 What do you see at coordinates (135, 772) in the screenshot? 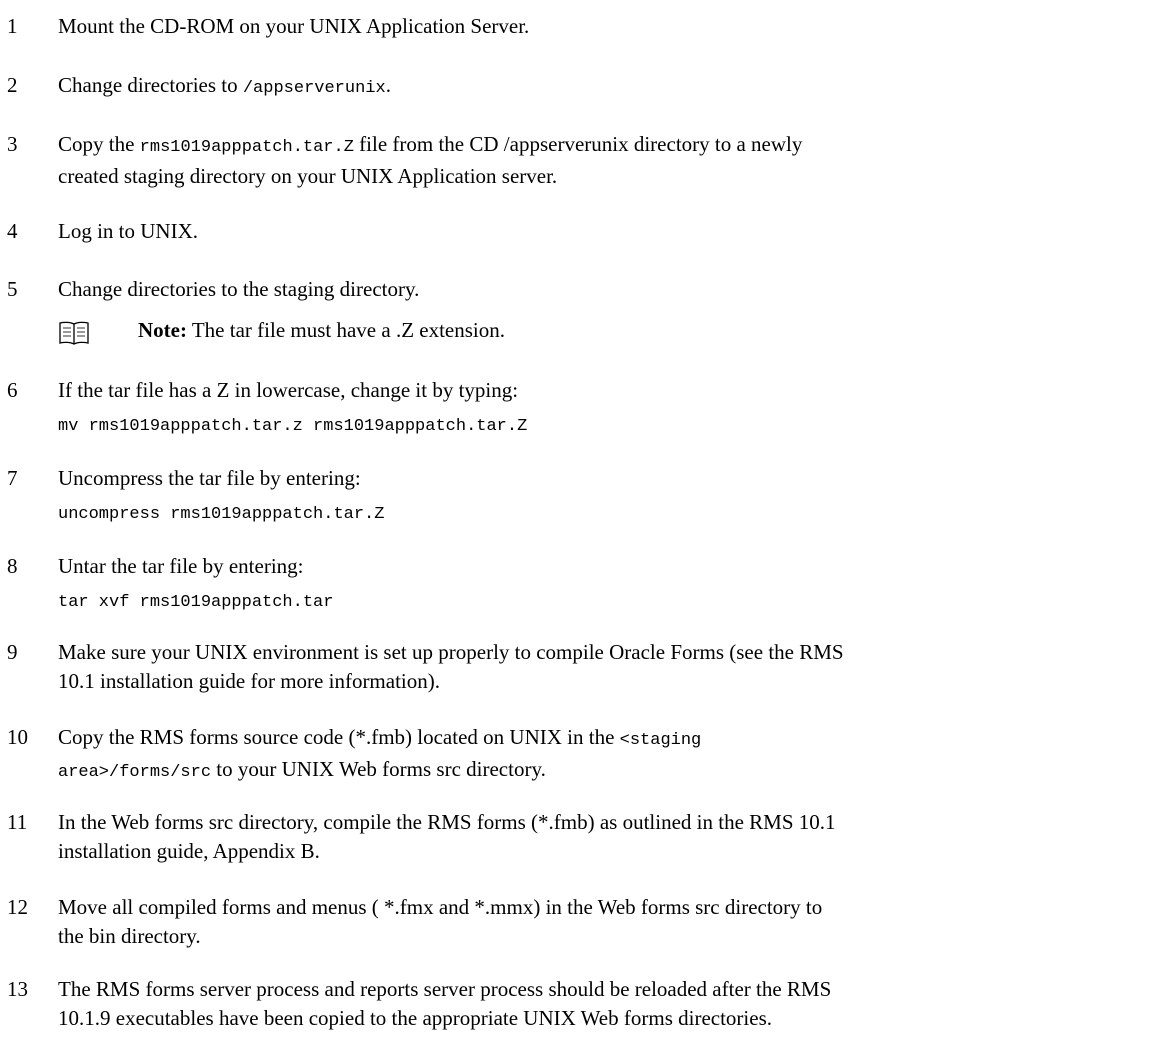
I see `inline-code: area>/forms/src` at bounding box center [135, 772].